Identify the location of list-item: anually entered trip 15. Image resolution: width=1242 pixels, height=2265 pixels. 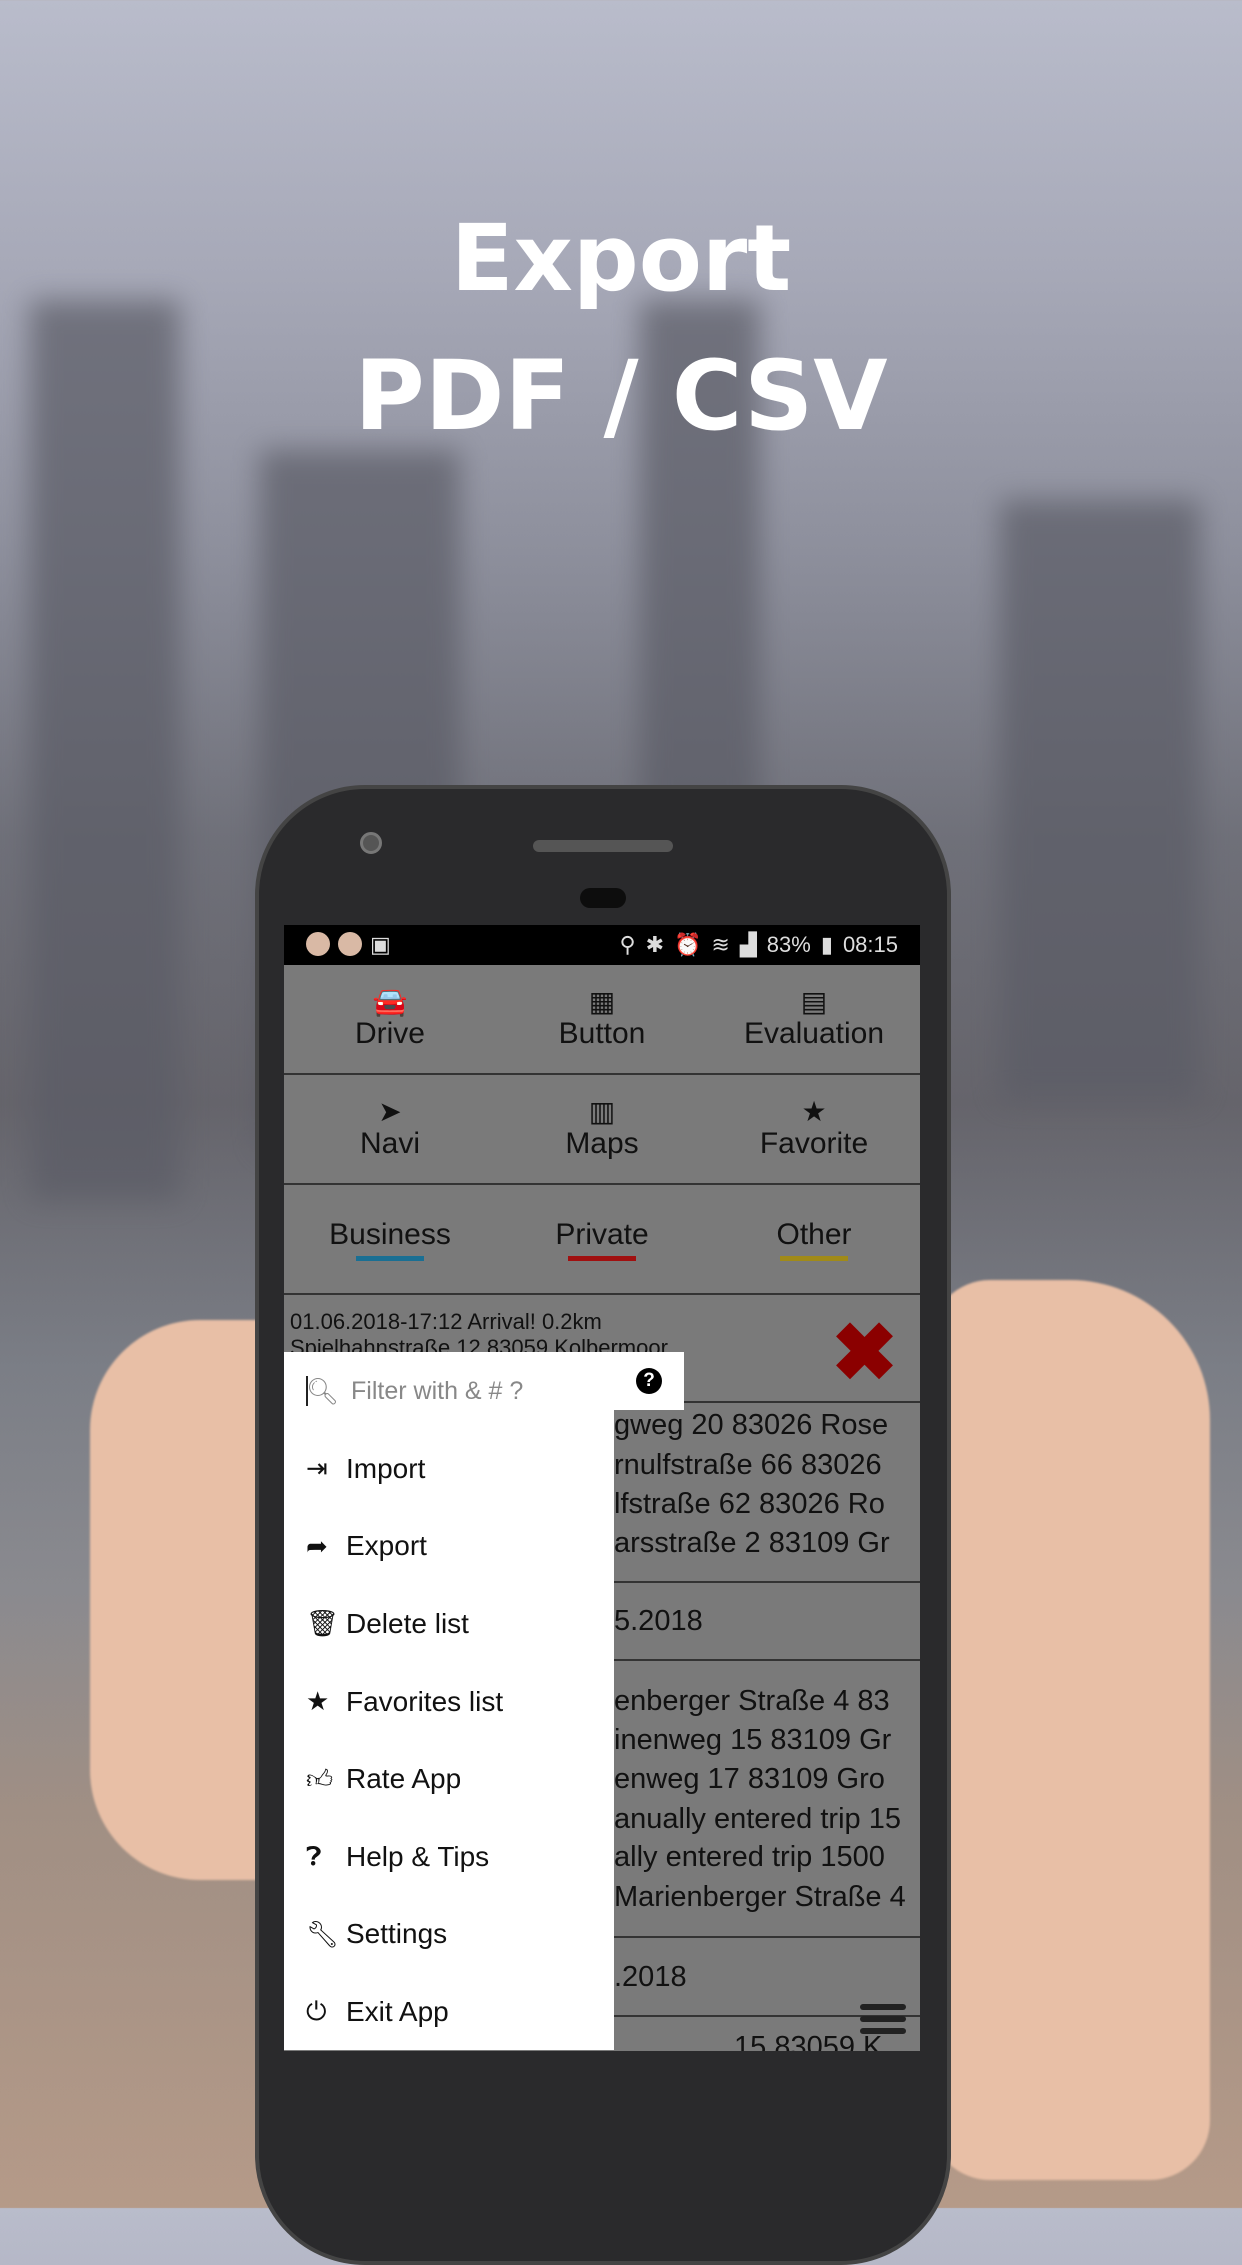
(757, 1819).